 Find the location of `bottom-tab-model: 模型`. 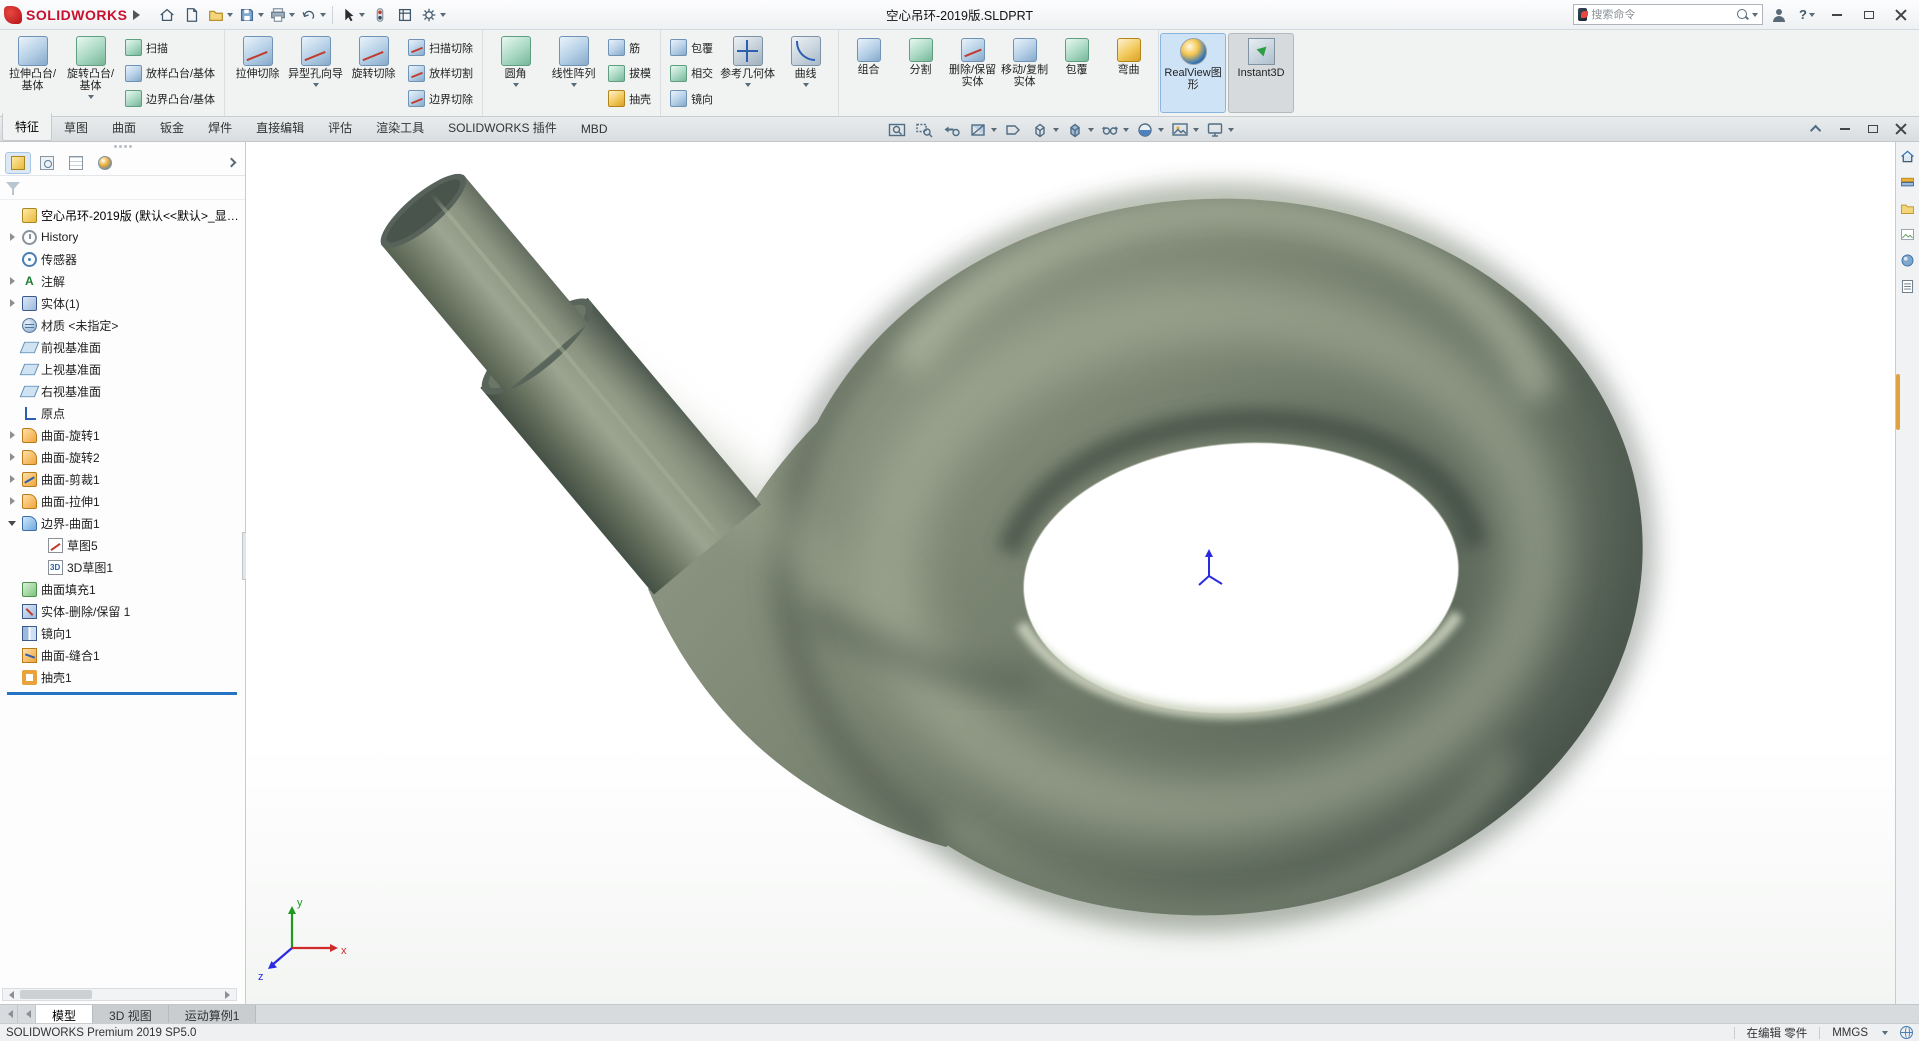

bottom-tab-model: 模型 is located at coordinates (65, 1014).